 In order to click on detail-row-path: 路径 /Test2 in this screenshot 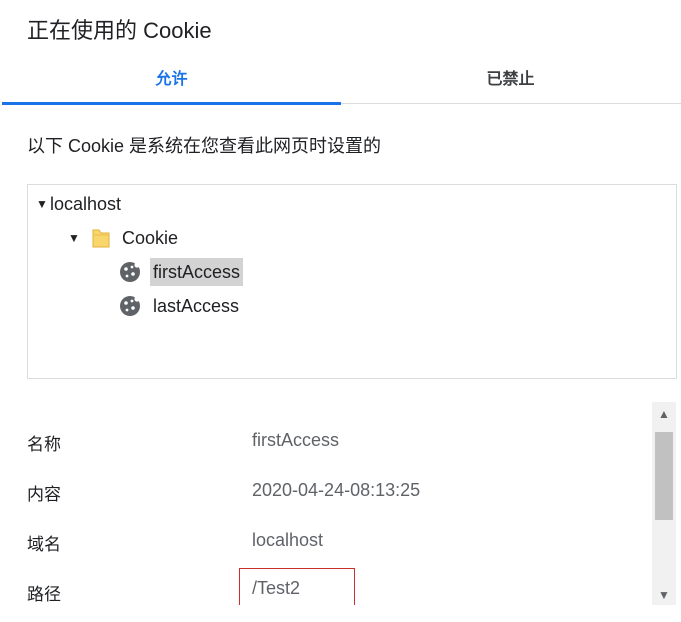, I will do `click(320, 582)`.